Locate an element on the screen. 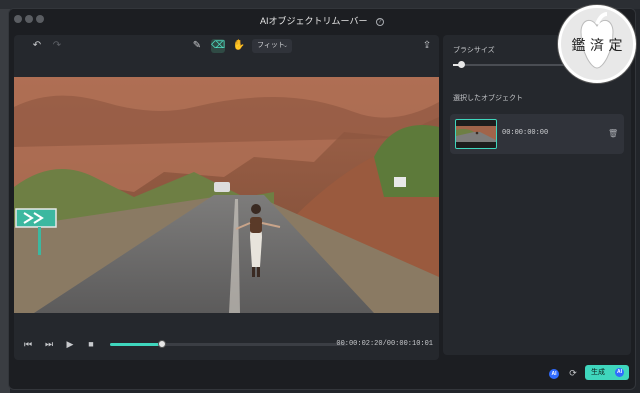  window-title: AIオブジェクトリムーバー ? is located at coordinates (322, 20).